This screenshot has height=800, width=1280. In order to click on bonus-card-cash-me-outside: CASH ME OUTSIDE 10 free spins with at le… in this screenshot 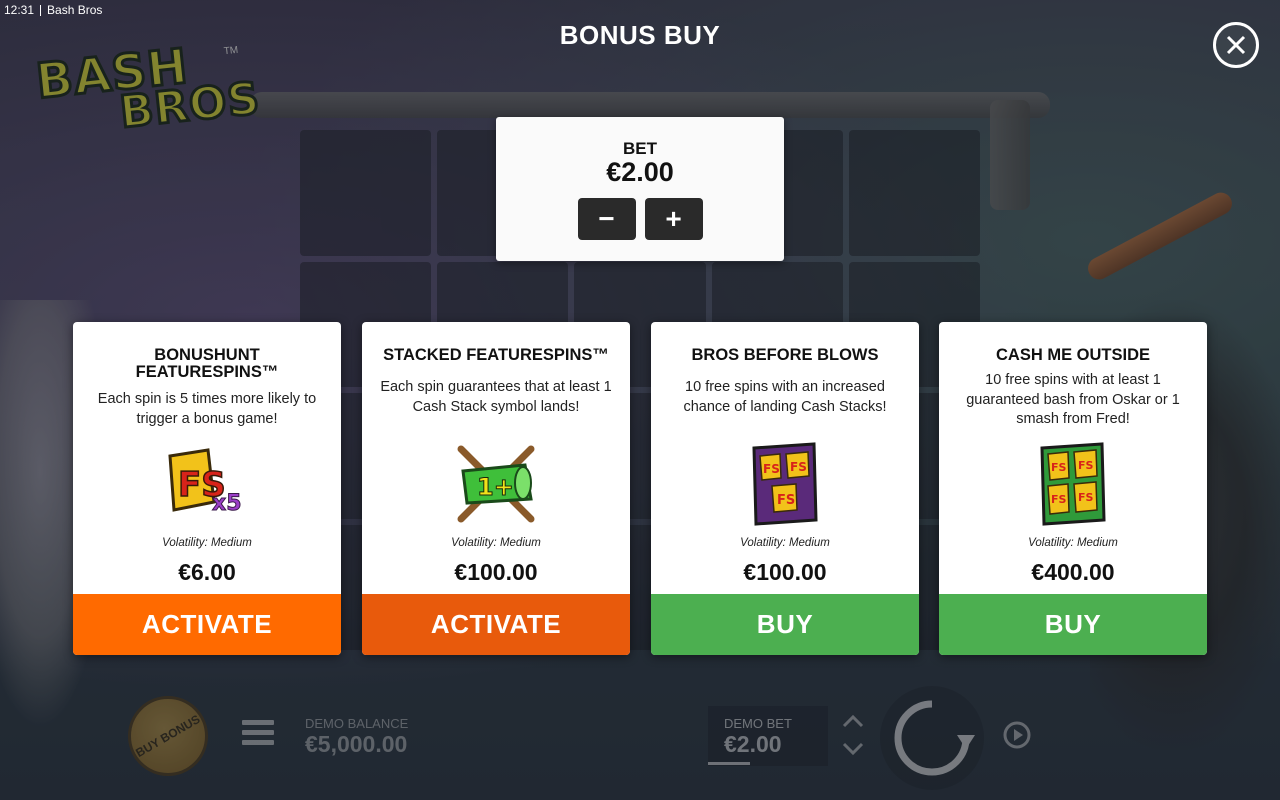, I will do `click(1073, 488)`.